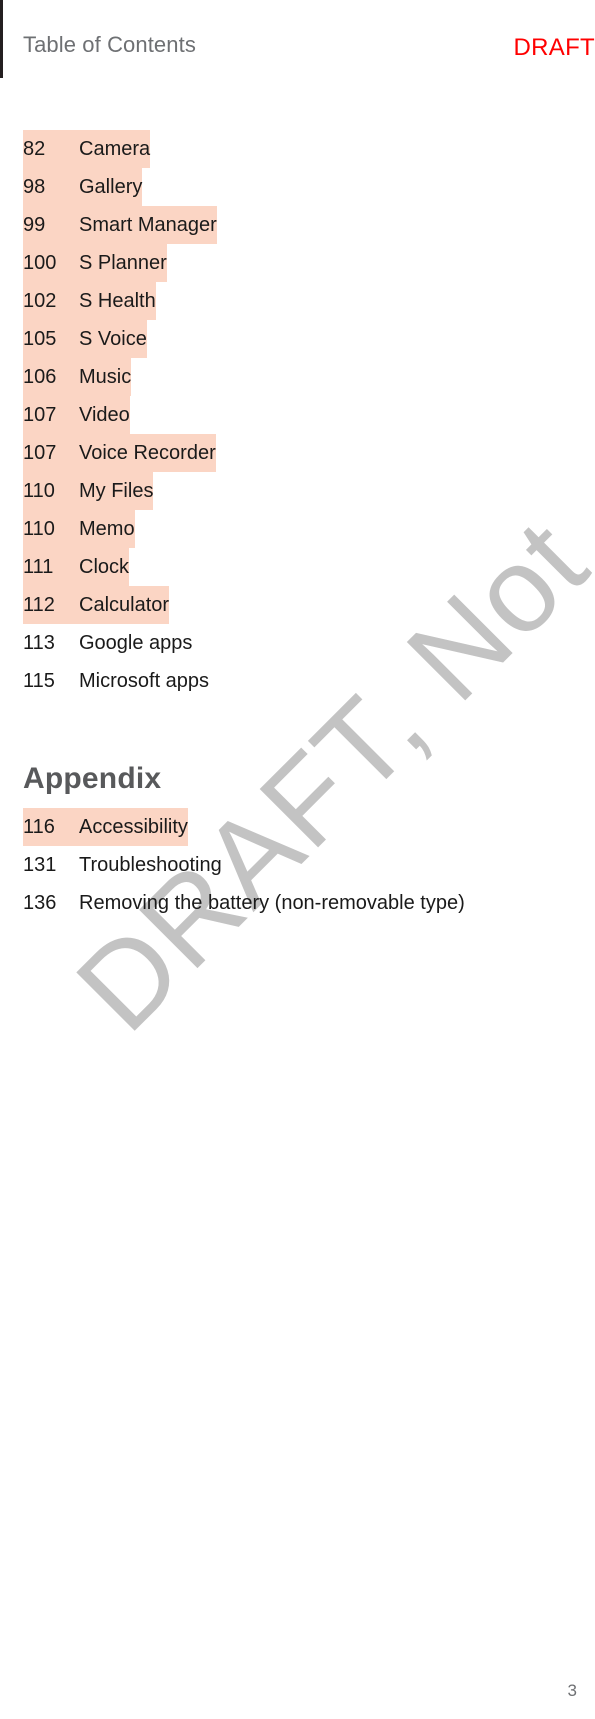 The image size is (595, 1719). I want to click on toc-entry: 116 Accessibility, so click(273, 827).